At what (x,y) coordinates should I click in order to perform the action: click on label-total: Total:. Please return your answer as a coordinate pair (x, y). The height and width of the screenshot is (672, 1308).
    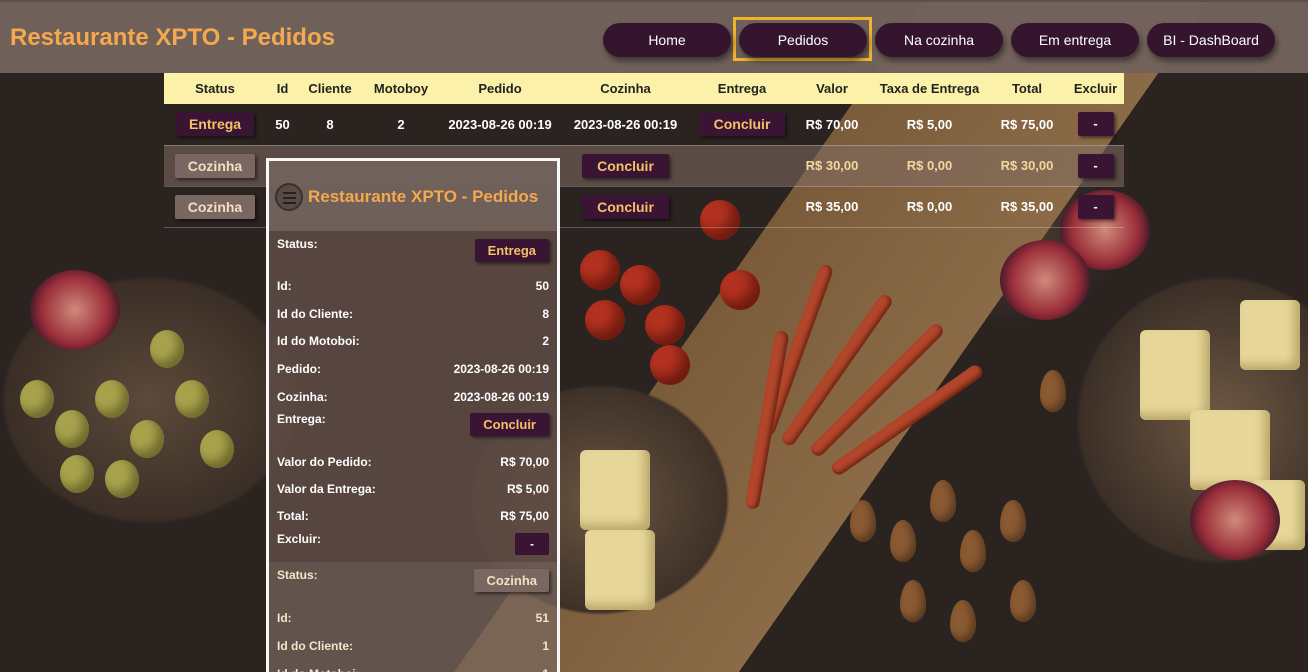
    Looking at the image, I should click on (293, 516).